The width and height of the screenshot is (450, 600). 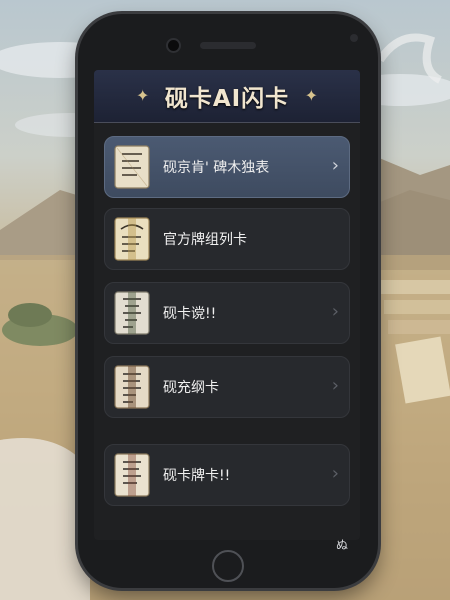 I want to click on sensor-dot, so click(x=354, y=38).